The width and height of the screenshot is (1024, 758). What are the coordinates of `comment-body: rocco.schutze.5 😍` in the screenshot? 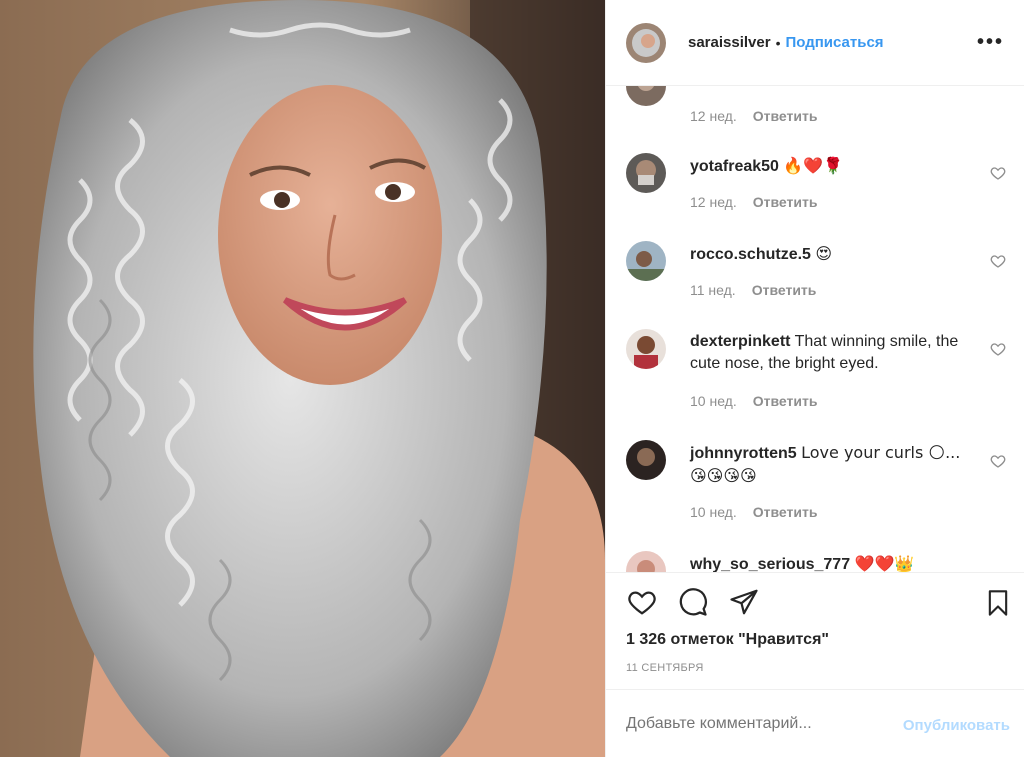 It's located at (830, 254).